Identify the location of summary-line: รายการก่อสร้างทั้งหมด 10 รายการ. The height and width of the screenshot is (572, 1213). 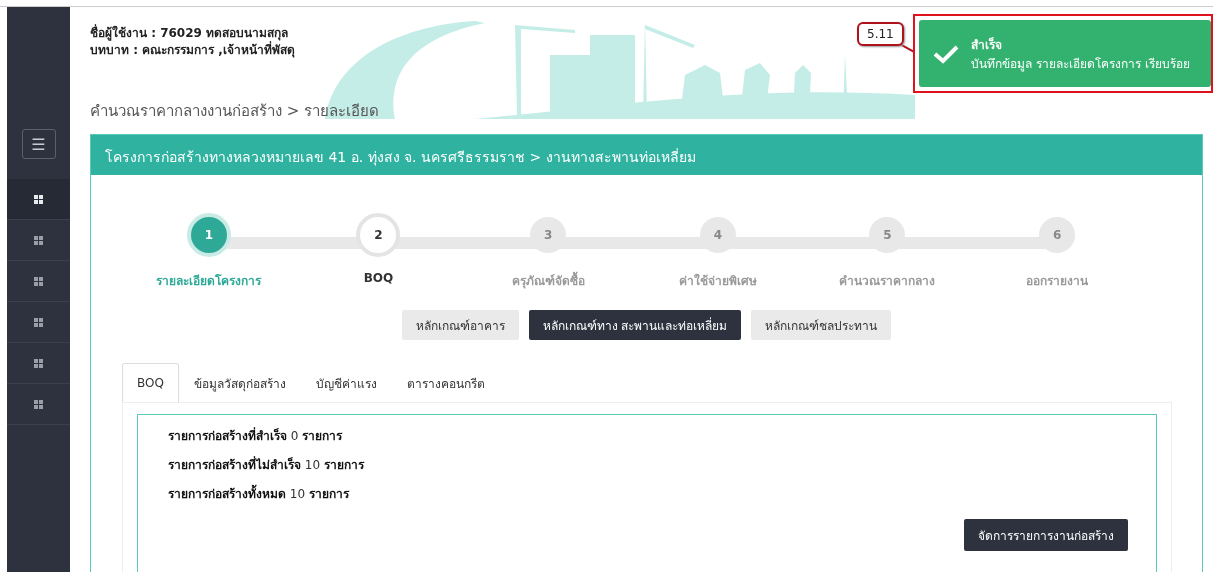
(662, 494).